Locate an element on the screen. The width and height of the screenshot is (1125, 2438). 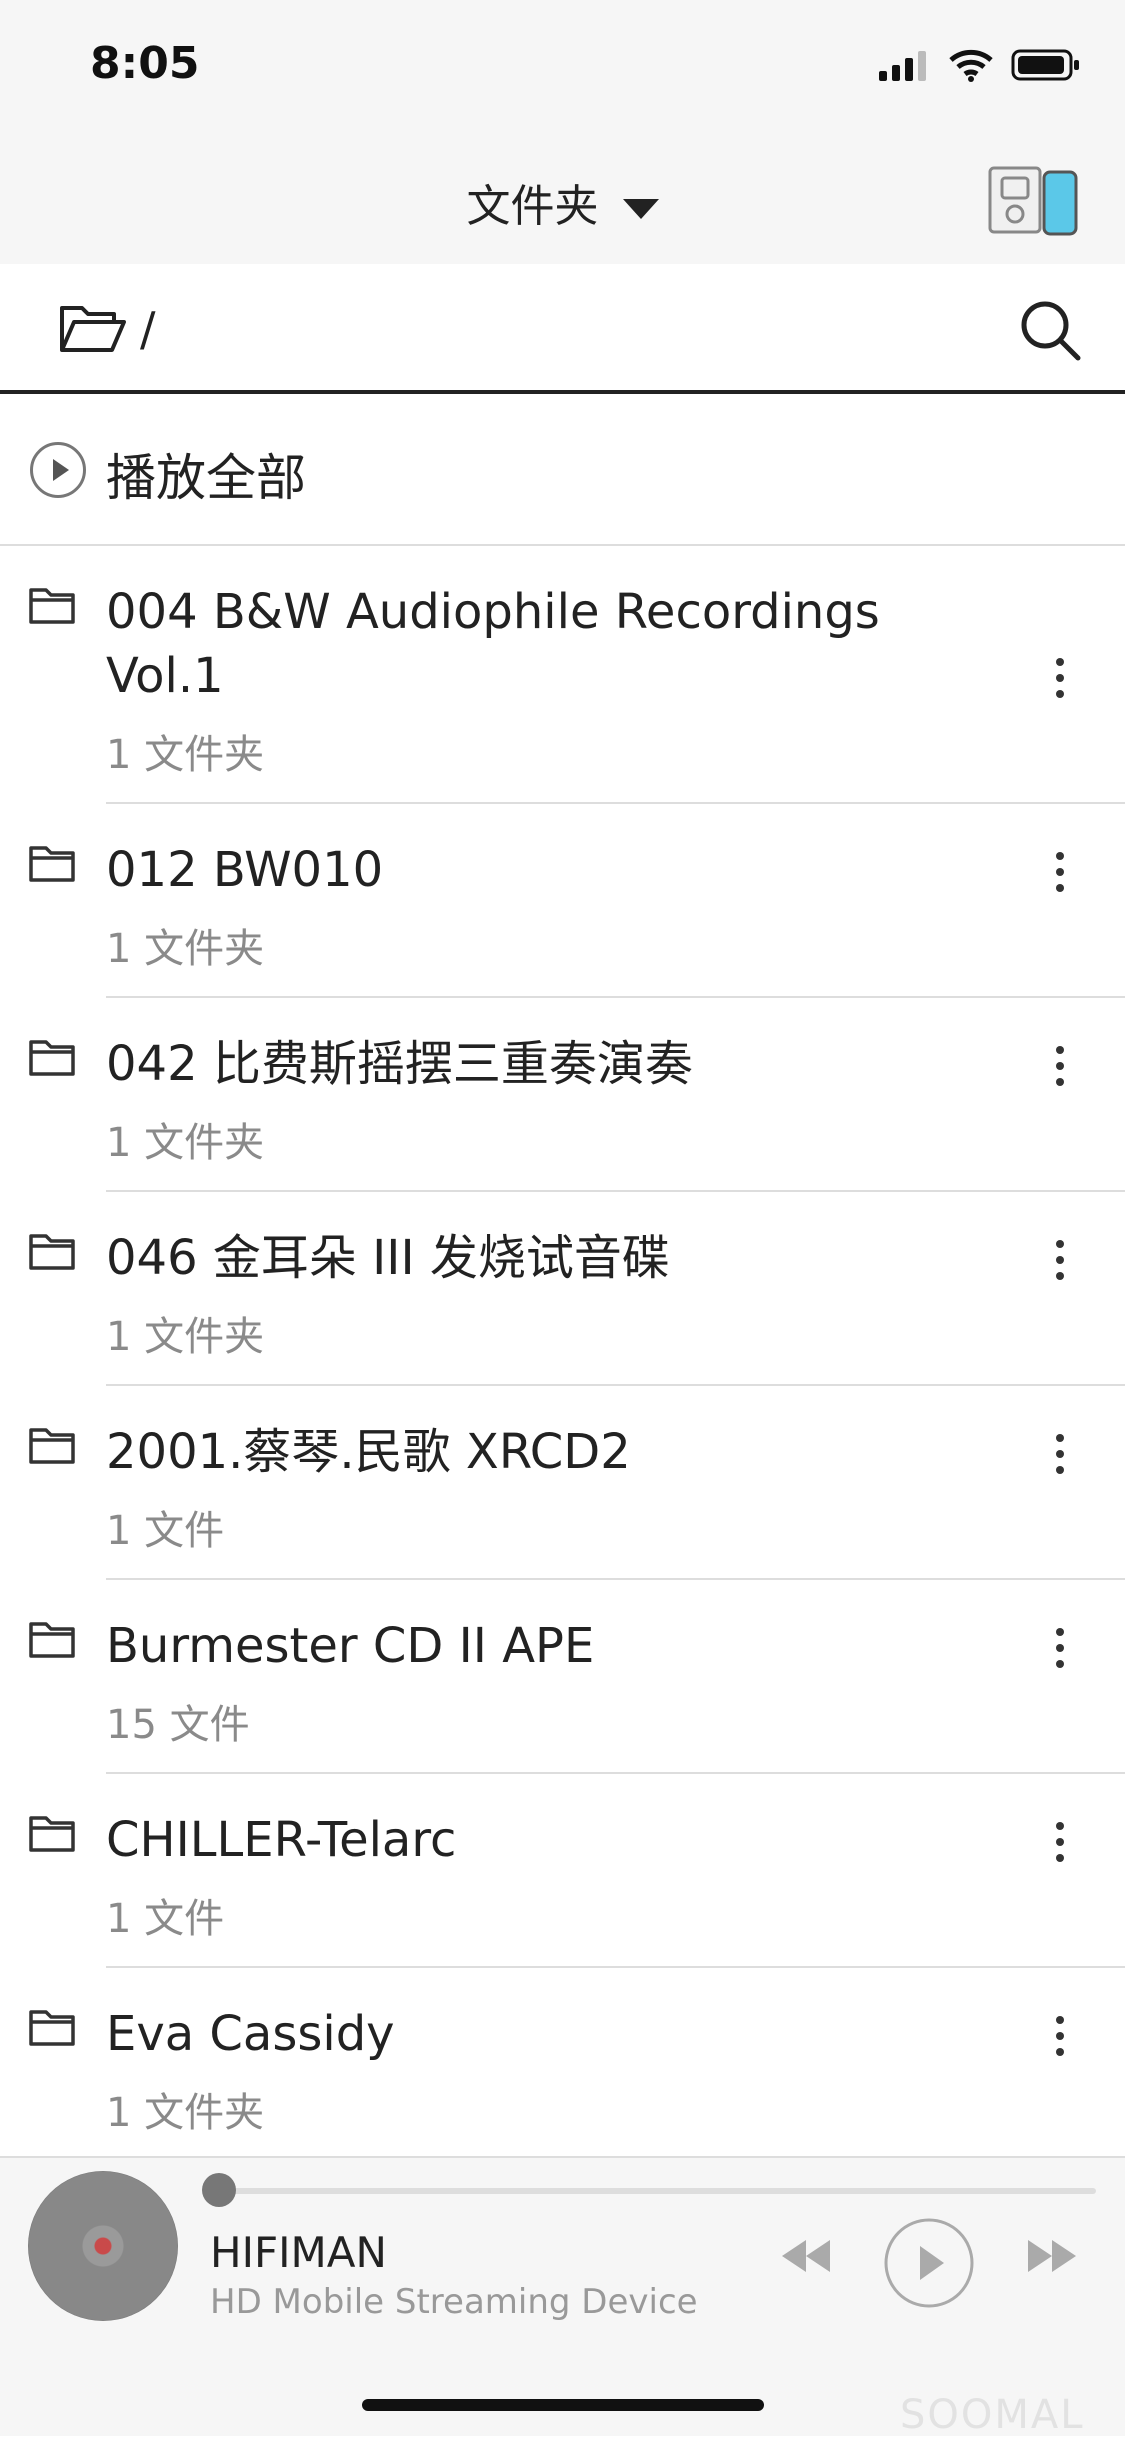
list-item: 012 BW010 1 文件夹 is located at coordinates (562, 901).